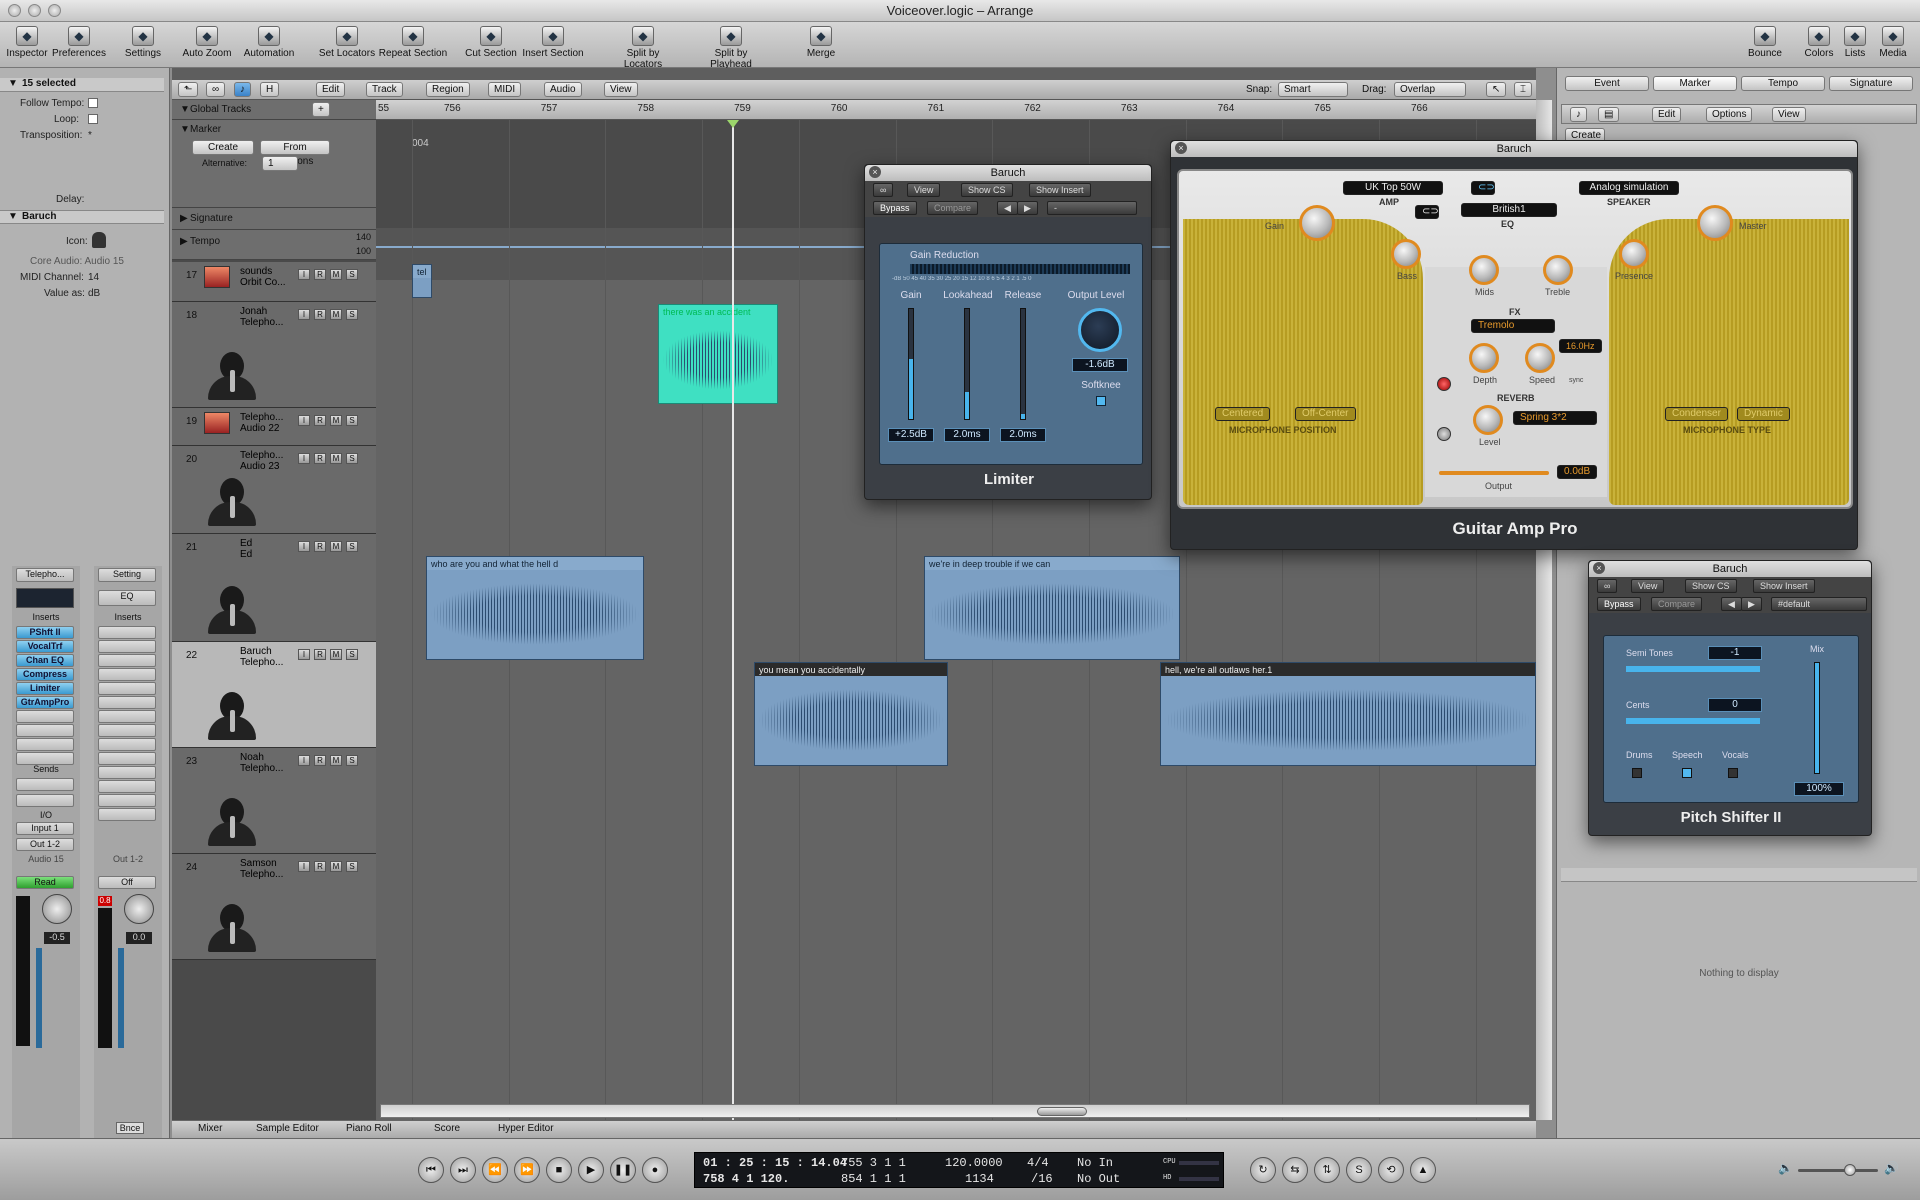  I want to click on list-options-menu: Options, so click(1729, 114).